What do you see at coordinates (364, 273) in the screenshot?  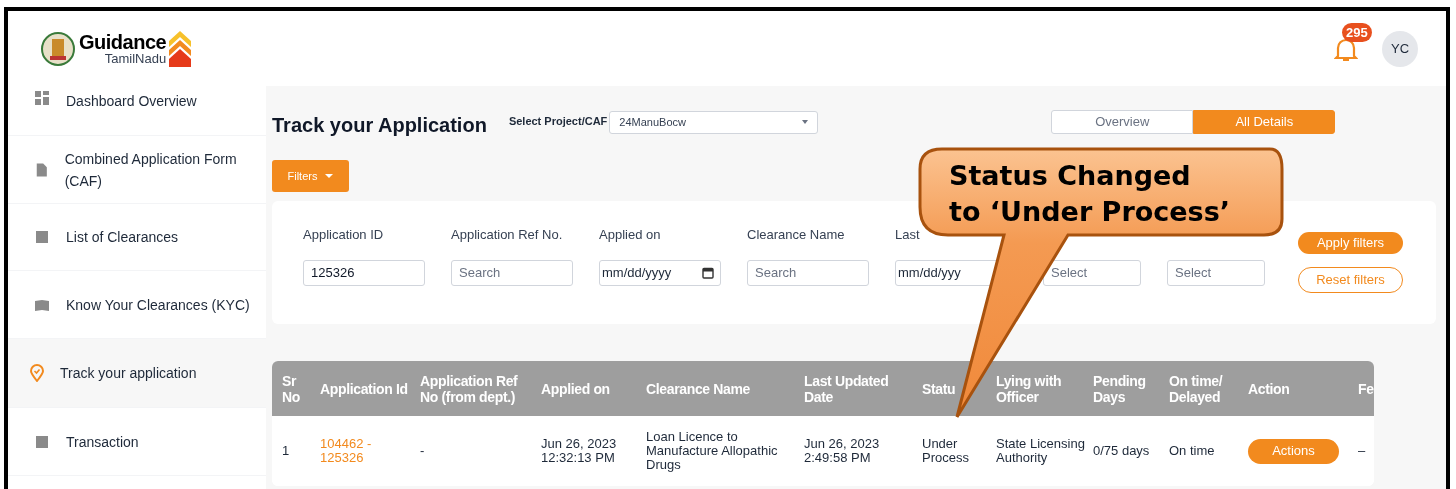 I see `input-field: 125326` at bounding box center [364, 273].